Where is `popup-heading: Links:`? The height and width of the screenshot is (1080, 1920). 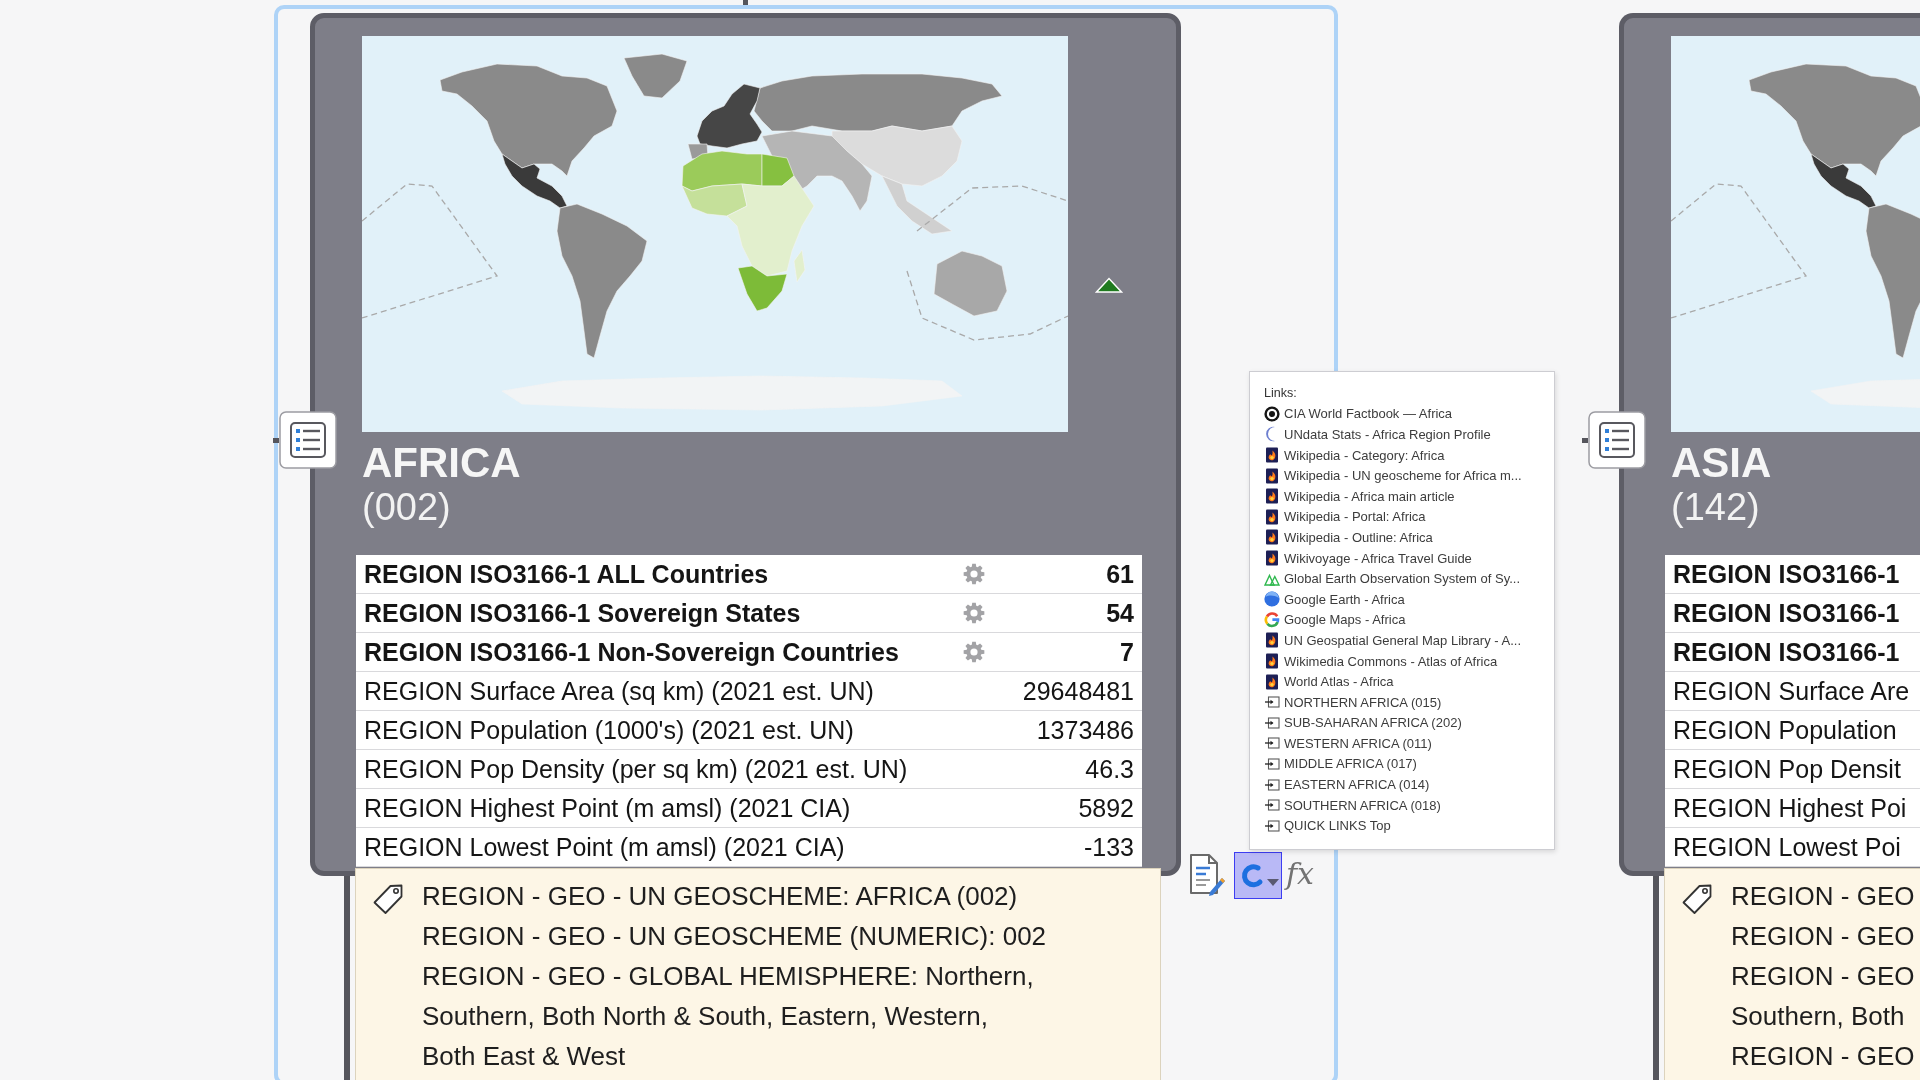
popup-heading: Links: is located at coordinates (1280, 393).